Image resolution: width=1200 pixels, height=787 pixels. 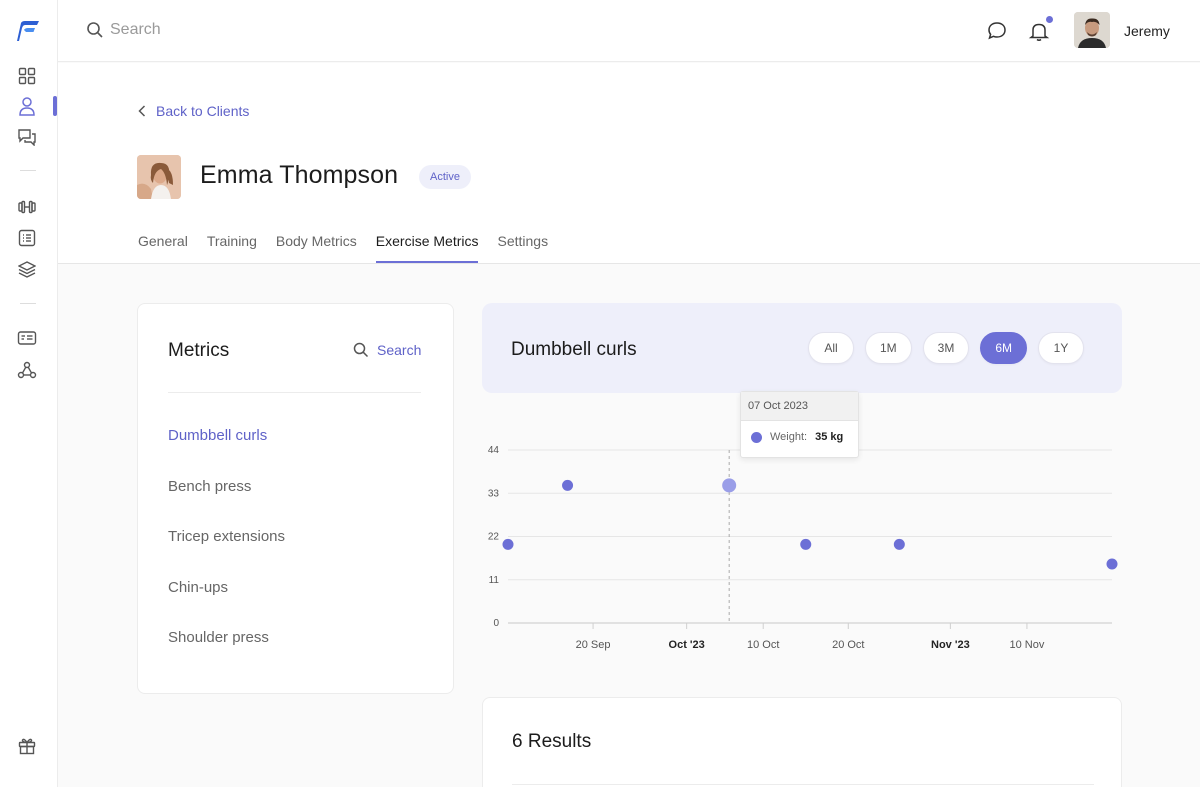 I want to click on user-name: Jeremy, so click(x=1147, y=31).